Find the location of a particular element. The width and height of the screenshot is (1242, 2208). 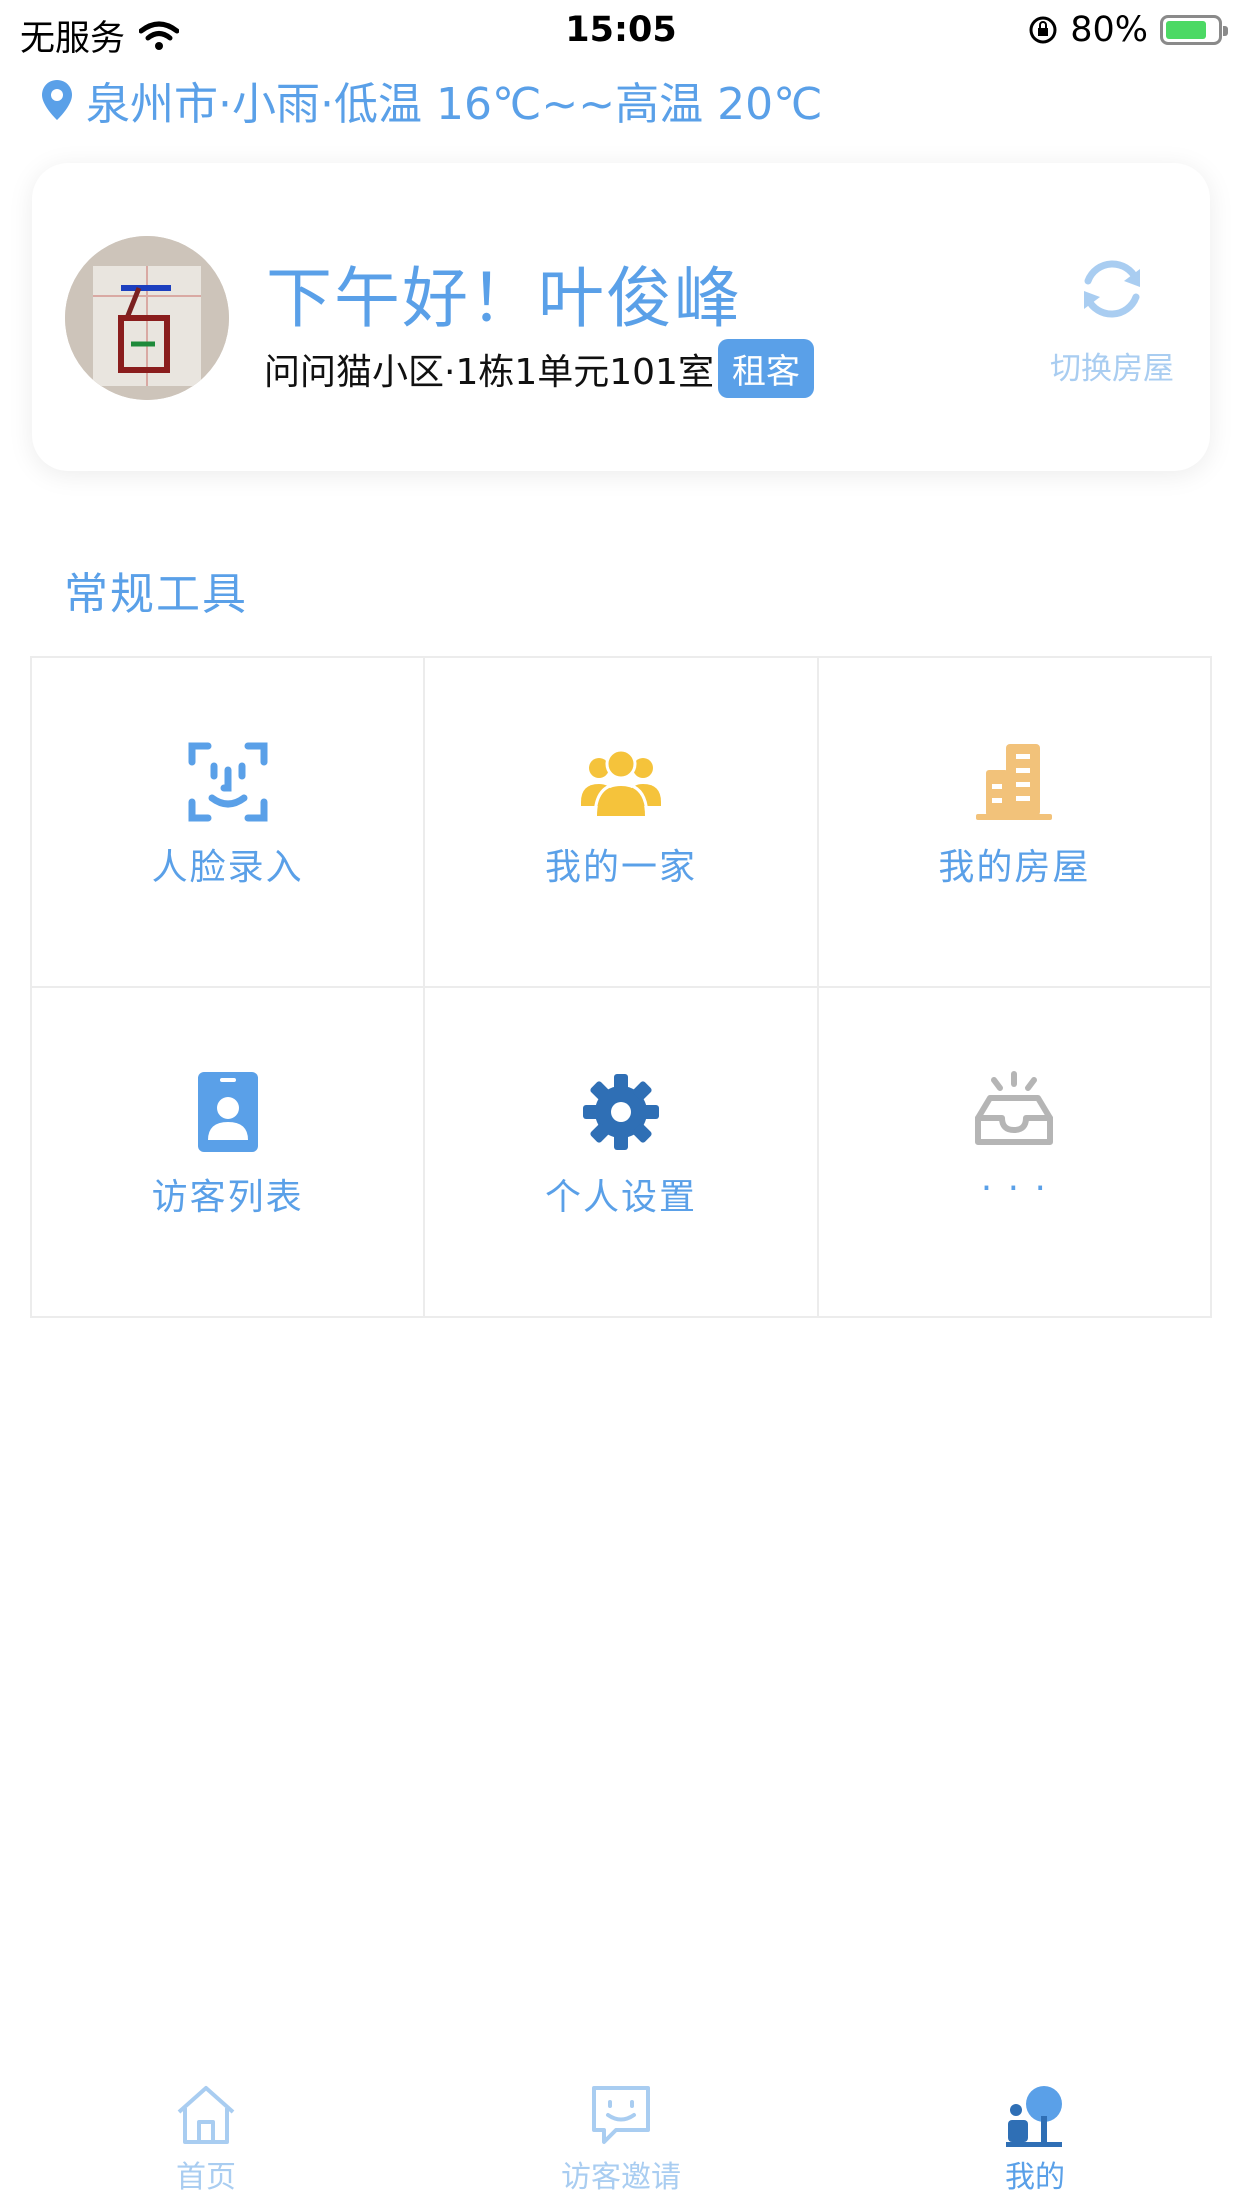

inbox-tray-icon is located at coordinates (1014, 1108).